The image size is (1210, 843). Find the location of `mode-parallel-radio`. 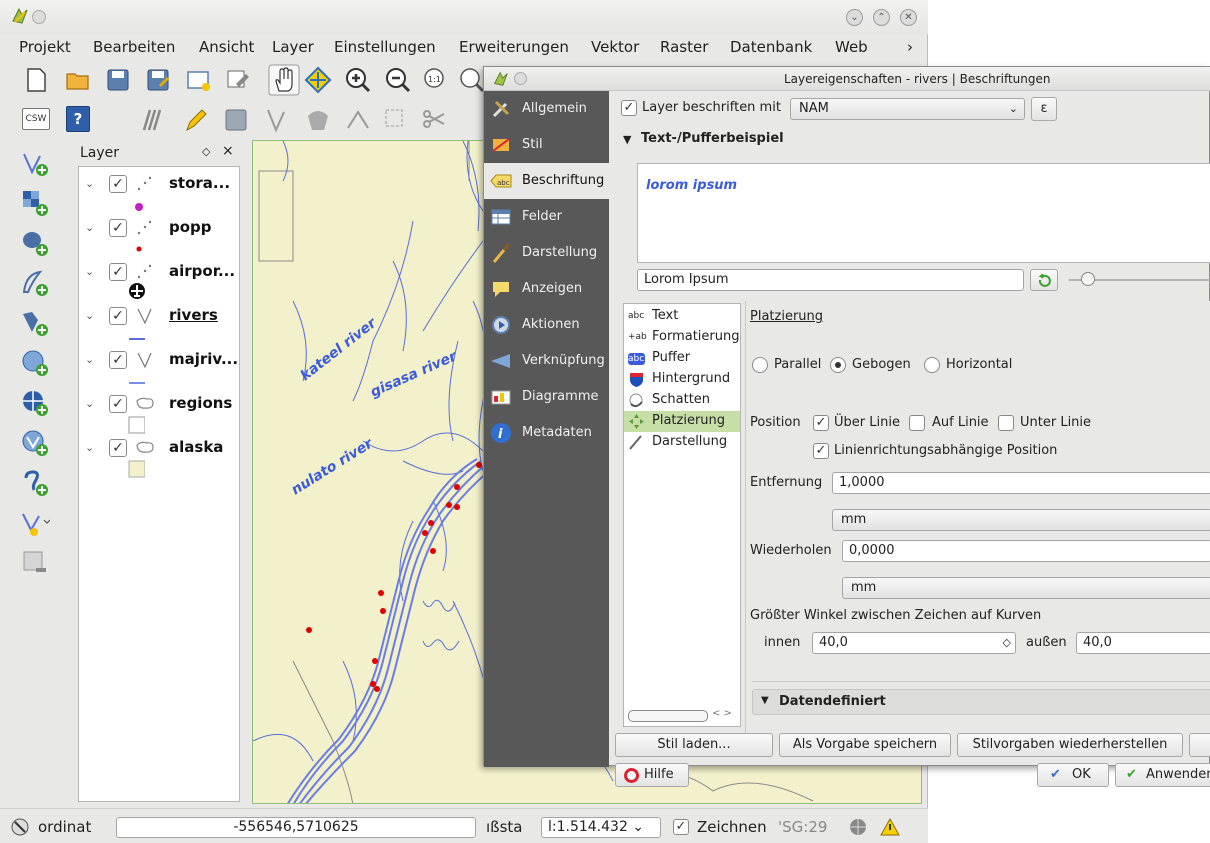

mode-parallel-radio is located at coordinates (760, 365).